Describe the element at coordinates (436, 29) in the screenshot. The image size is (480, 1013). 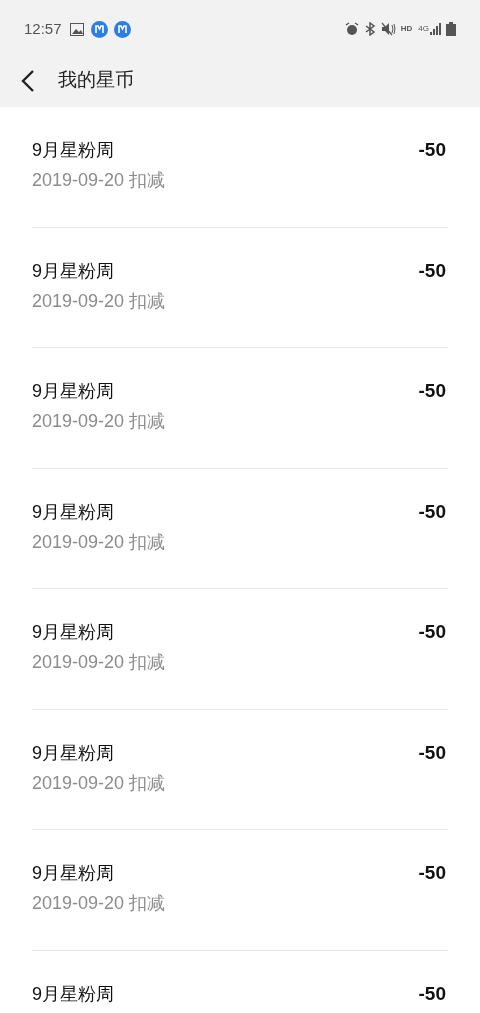
I see `signal-icon` at that location.